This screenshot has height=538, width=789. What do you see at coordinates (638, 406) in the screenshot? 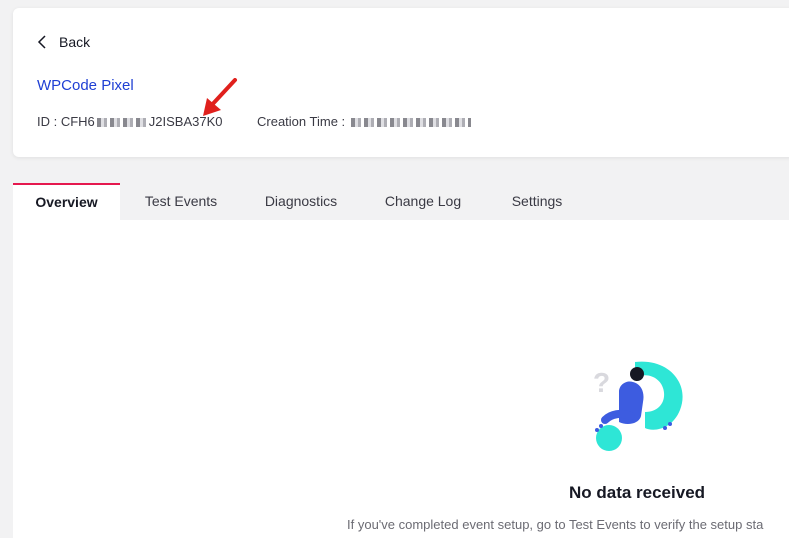
I see `no-data-illustration: ?` at bounding box center [638, 406].